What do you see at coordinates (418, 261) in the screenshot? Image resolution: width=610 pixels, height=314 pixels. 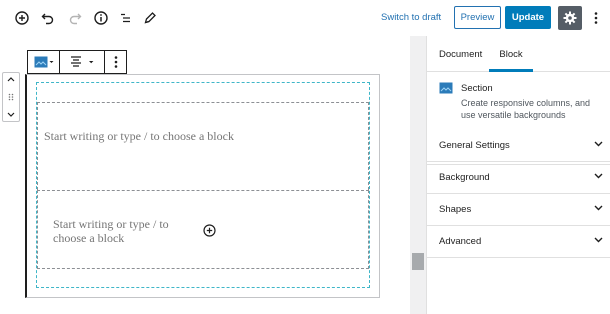 I see `editor-scrollbar-thumb` at bounding box center [418, 261].